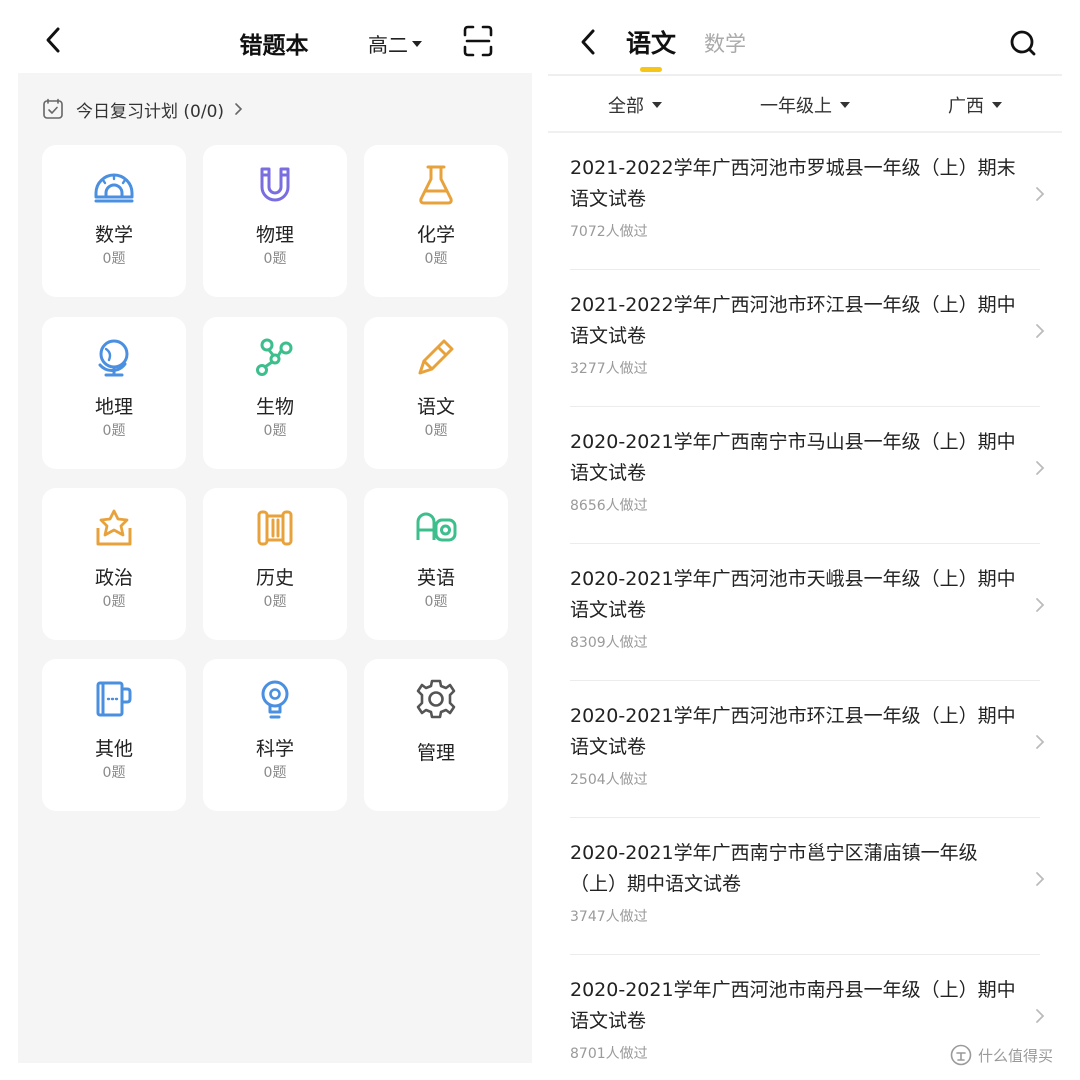 The height and width of the screenshot is (1080, 1080). I want to click on subject-tile-history: 历史 0题, so click(275, 564).